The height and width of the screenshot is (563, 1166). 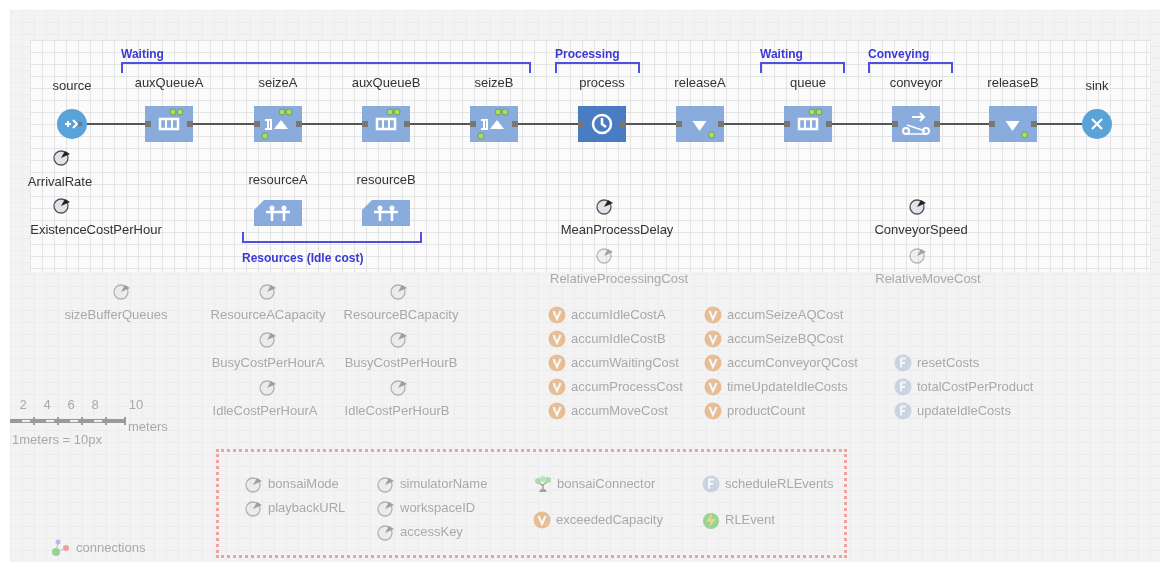 What do you see at coordinates (95, 405) in the screenshot?
I see `scale-tick-label: 8` at bounding box center [95, 405].